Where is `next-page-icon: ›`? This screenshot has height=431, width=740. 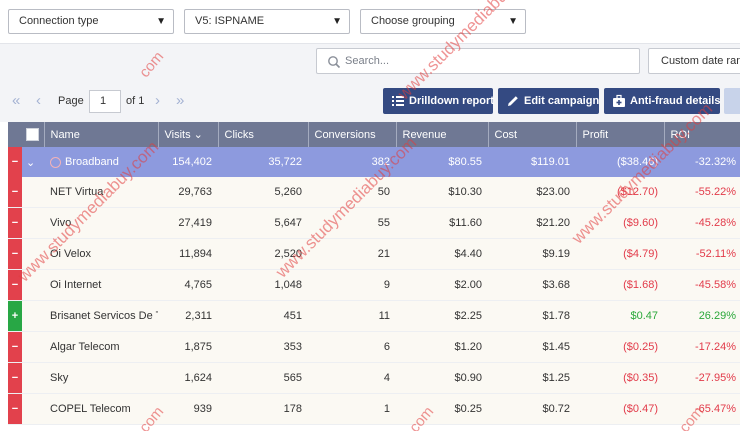
next-page-icon: › is located at coordinates (157, 101).